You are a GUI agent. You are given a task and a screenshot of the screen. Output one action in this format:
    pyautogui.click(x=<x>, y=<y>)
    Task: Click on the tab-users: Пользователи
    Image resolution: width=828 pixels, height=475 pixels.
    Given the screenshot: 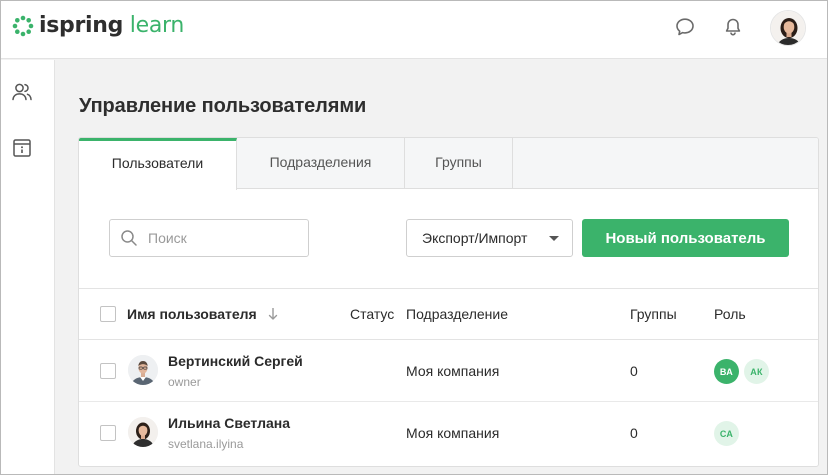 What is the action you would take?
    pyautogui.click(x=158, y=164)
    